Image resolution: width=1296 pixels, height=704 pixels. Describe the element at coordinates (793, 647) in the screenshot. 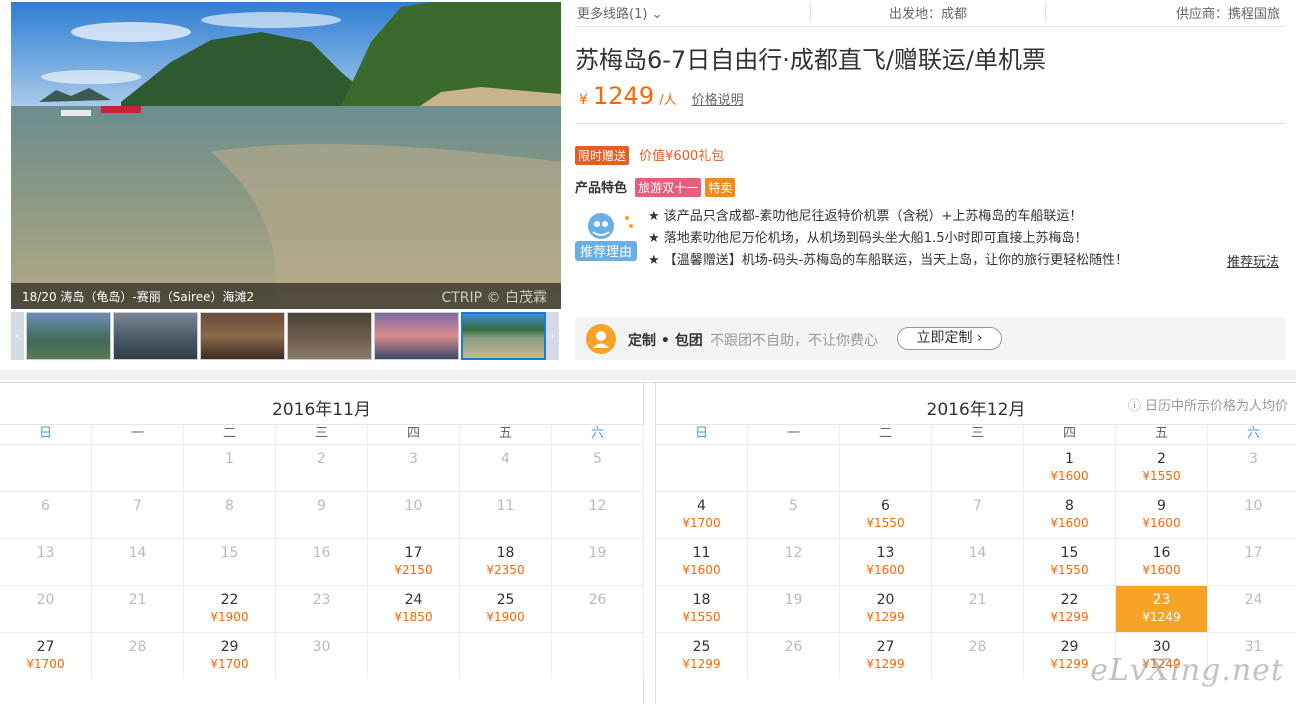

I see `day-number: 26` at that location.